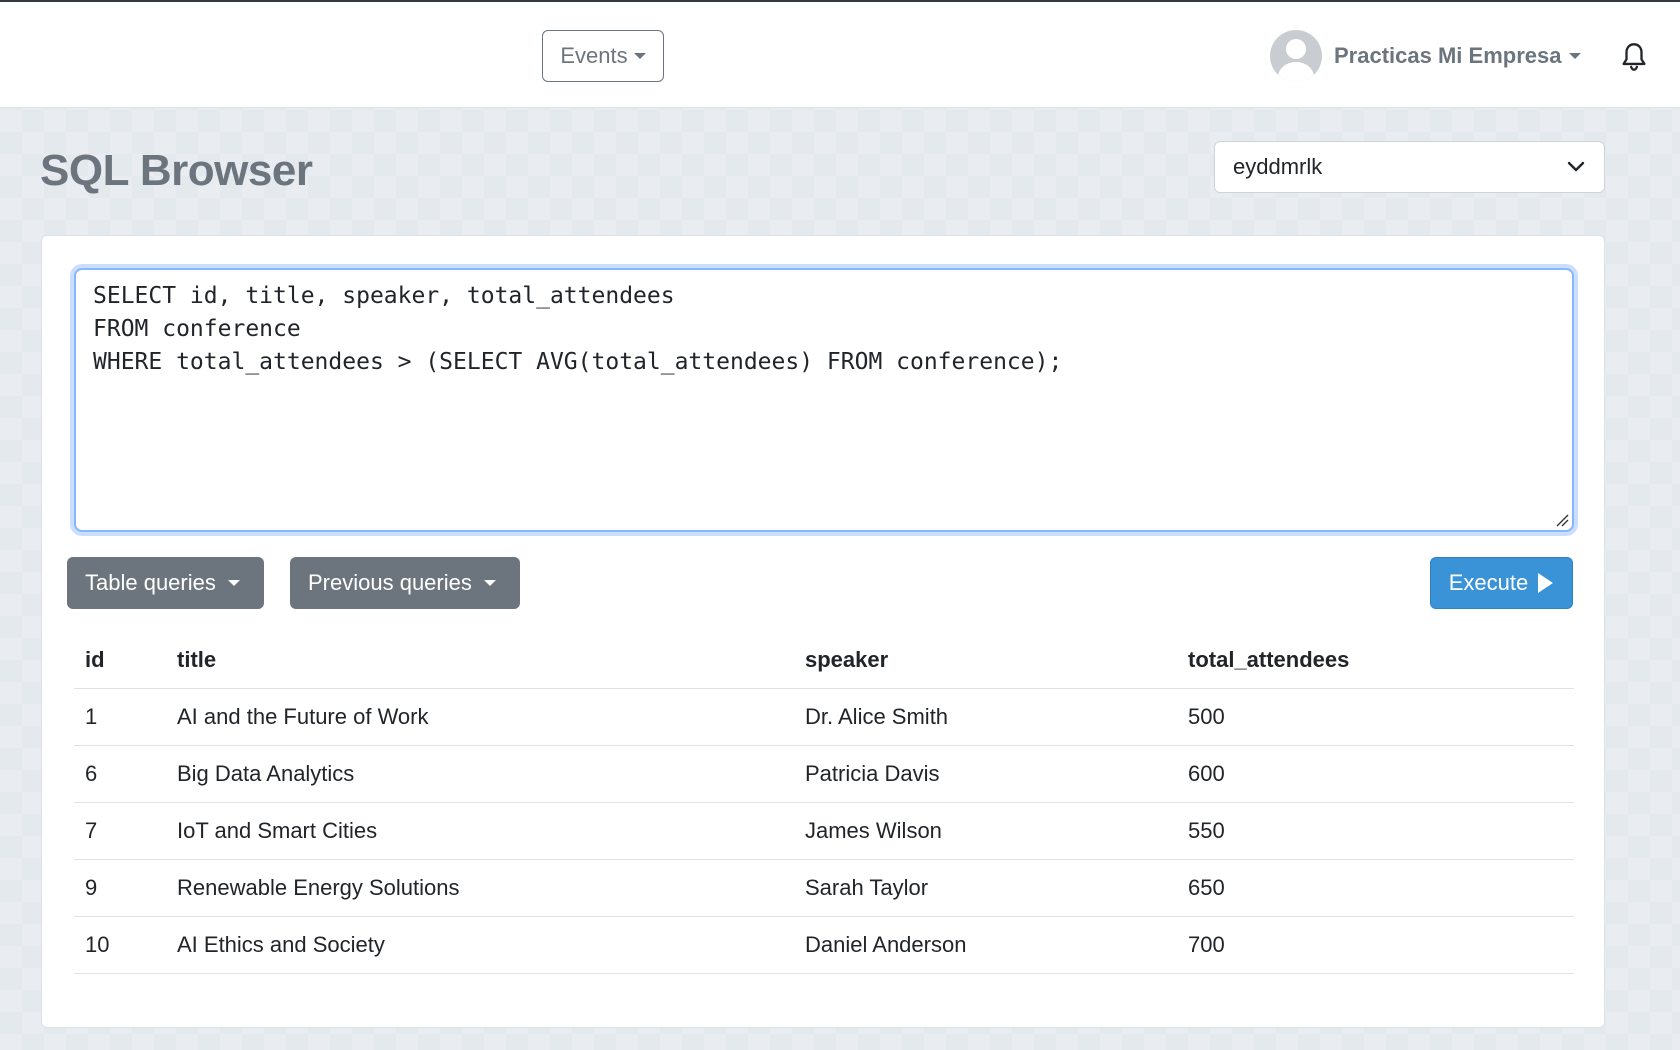 The height and width of the screenshot is (1050, 1680). I want to click on user-avatar-icon, so click(1296, 56).